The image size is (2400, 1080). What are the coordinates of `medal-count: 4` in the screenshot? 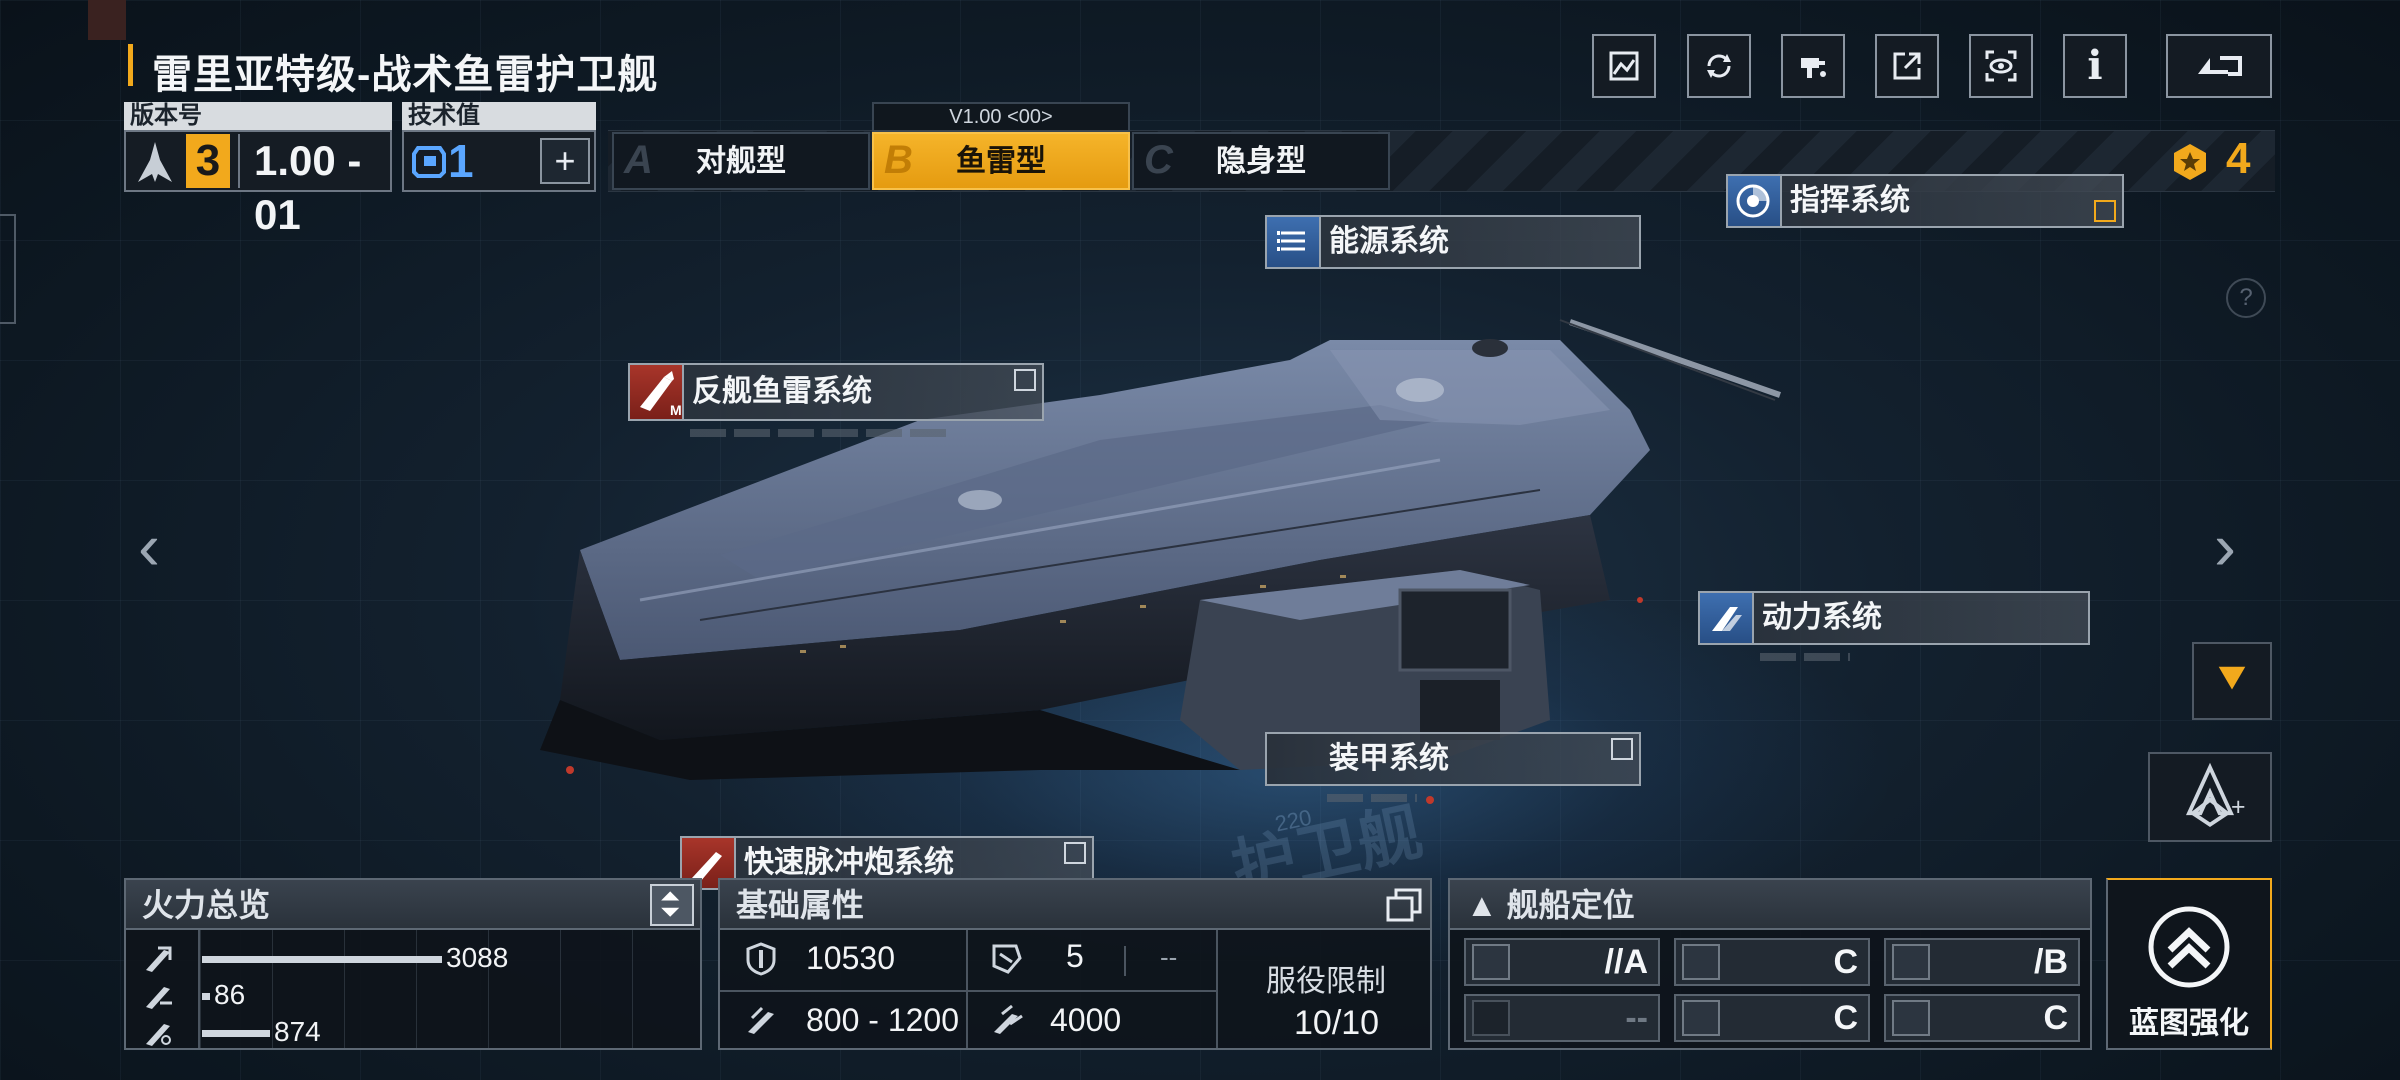 It's located at (2238, 158).